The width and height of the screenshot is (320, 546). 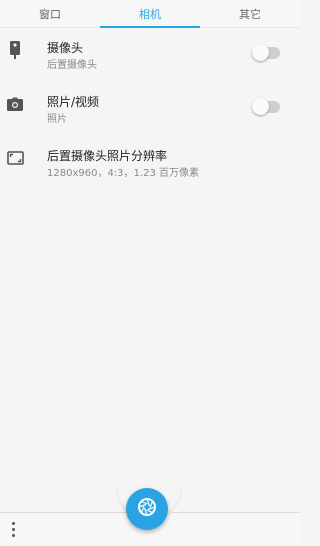 What do you see at coordinates (72, 65) in the screenshot?
I see `setting-camera-subtitle: 后置摄像头` at bounding box center [72, 65].